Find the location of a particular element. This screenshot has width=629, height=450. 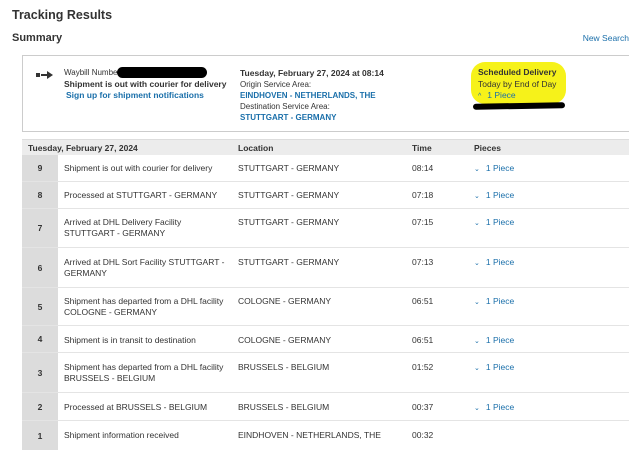

row-number: 3 is located at coordinates (40, 372).